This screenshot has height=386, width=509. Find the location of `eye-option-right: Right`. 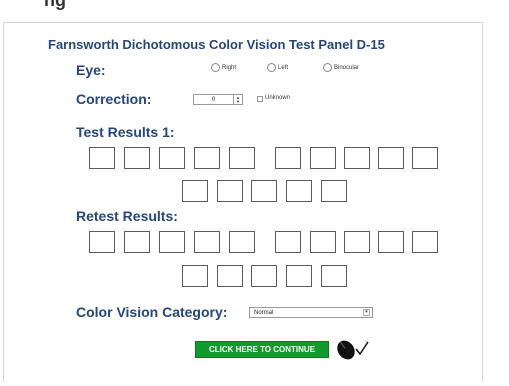

eye-option-right: Right is located at coordinates (223, 67).